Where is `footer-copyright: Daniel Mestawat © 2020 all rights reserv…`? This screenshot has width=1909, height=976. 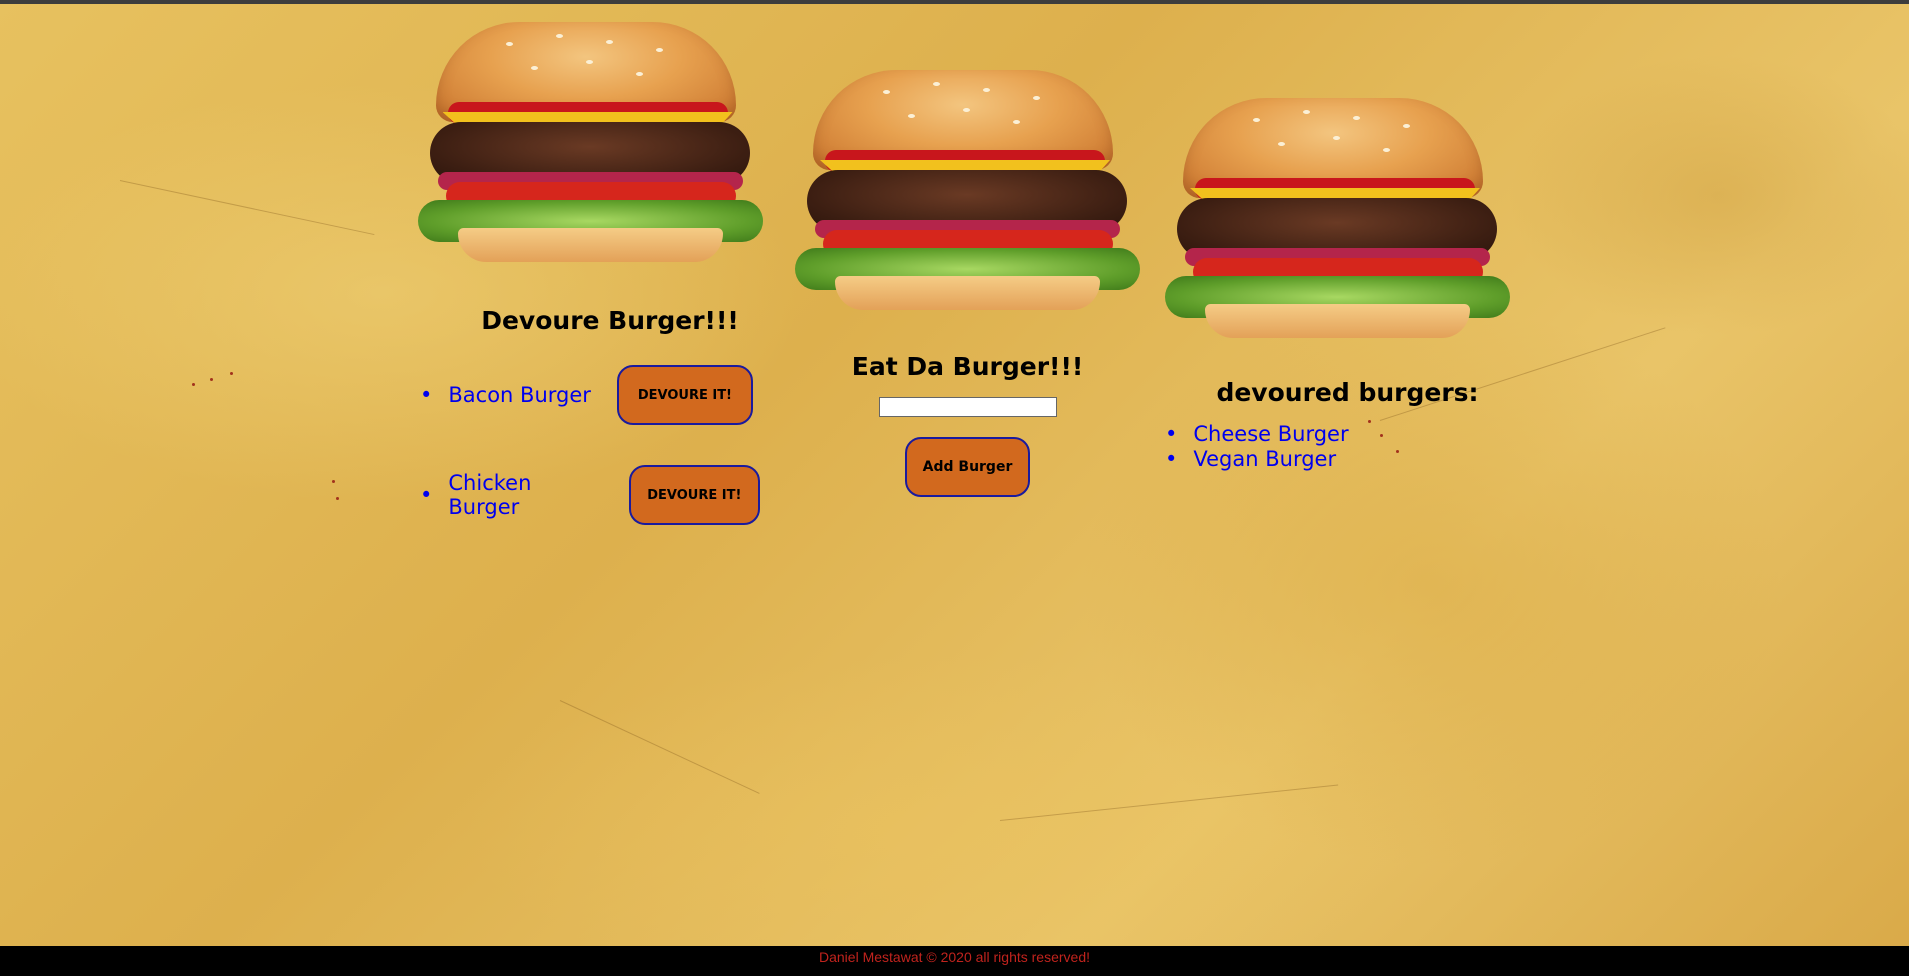 footer-copyright: Daniel Mestawat © 2020 all rights reserv… is located at coordinates (954, 957).